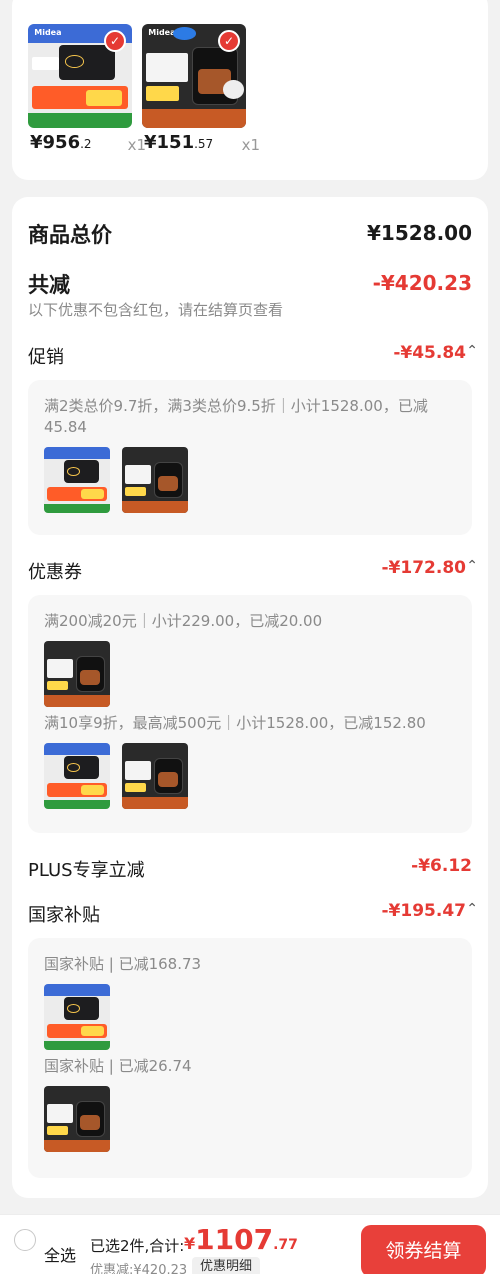  Describe the element at coordinates (250, 90) in the screenshot. I see `selected-products-card: Midea ✓ ¥956.2 x1 Midea ✓ ¥151.57 x1` at that location.